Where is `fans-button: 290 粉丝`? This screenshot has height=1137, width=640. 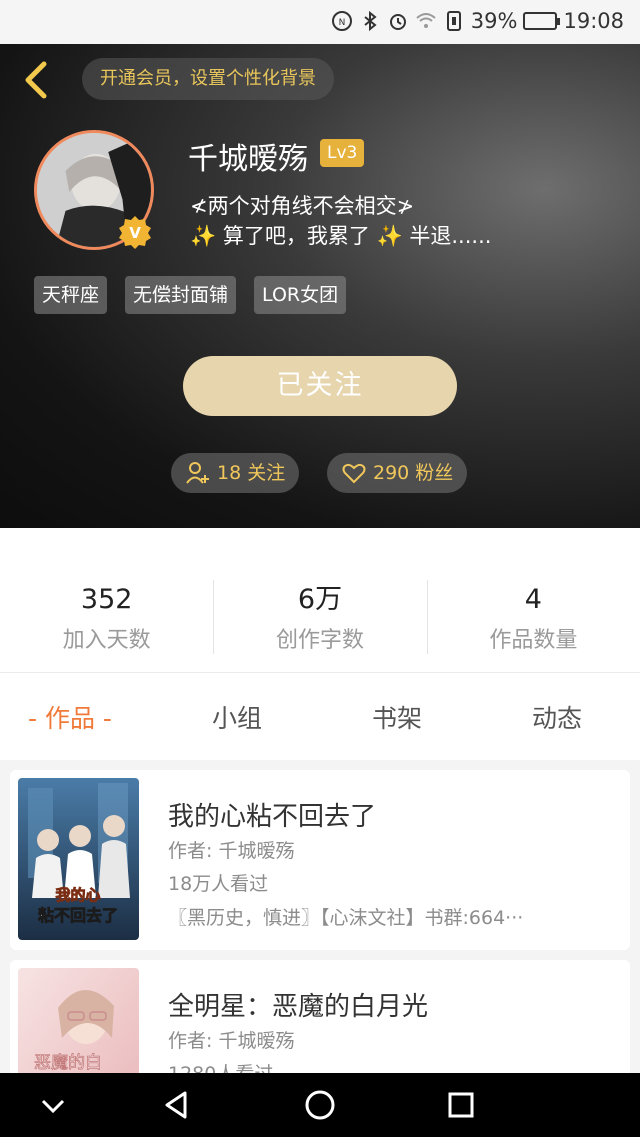 fans-button: 290 粉丝 is located at coordinates (397, 473).